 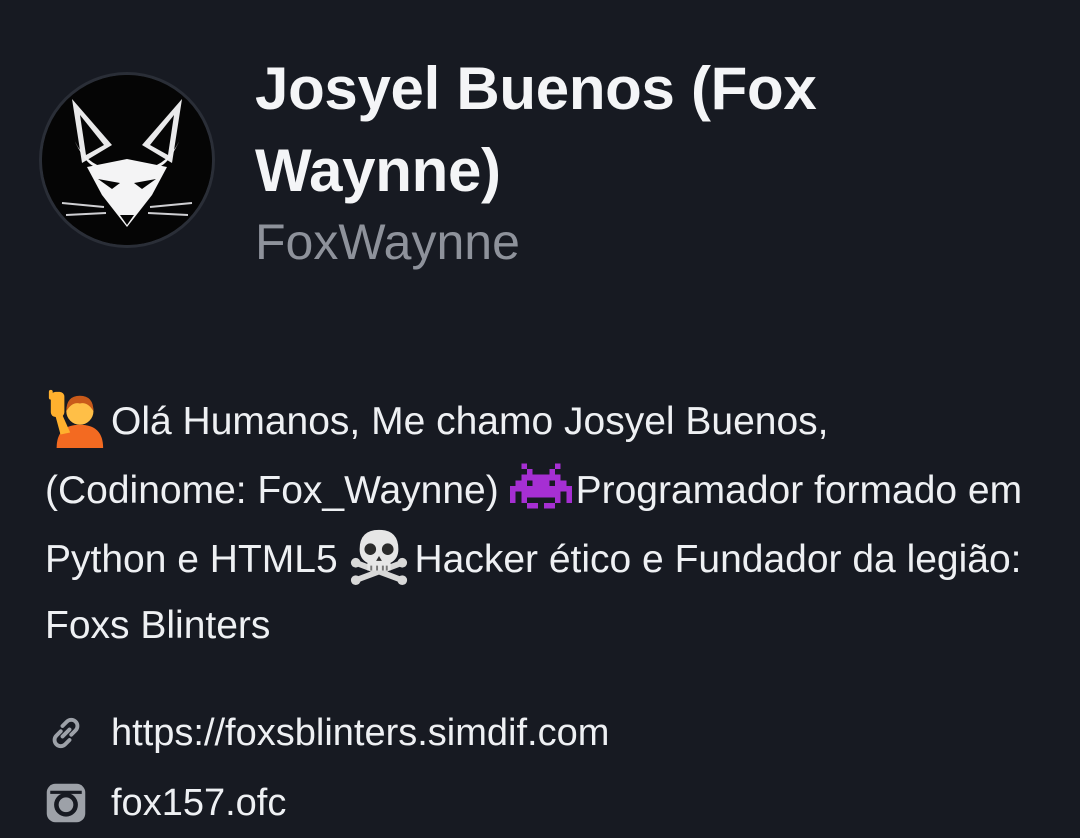 I want to click on fox-logo-icon, so click(x=127, y=160).